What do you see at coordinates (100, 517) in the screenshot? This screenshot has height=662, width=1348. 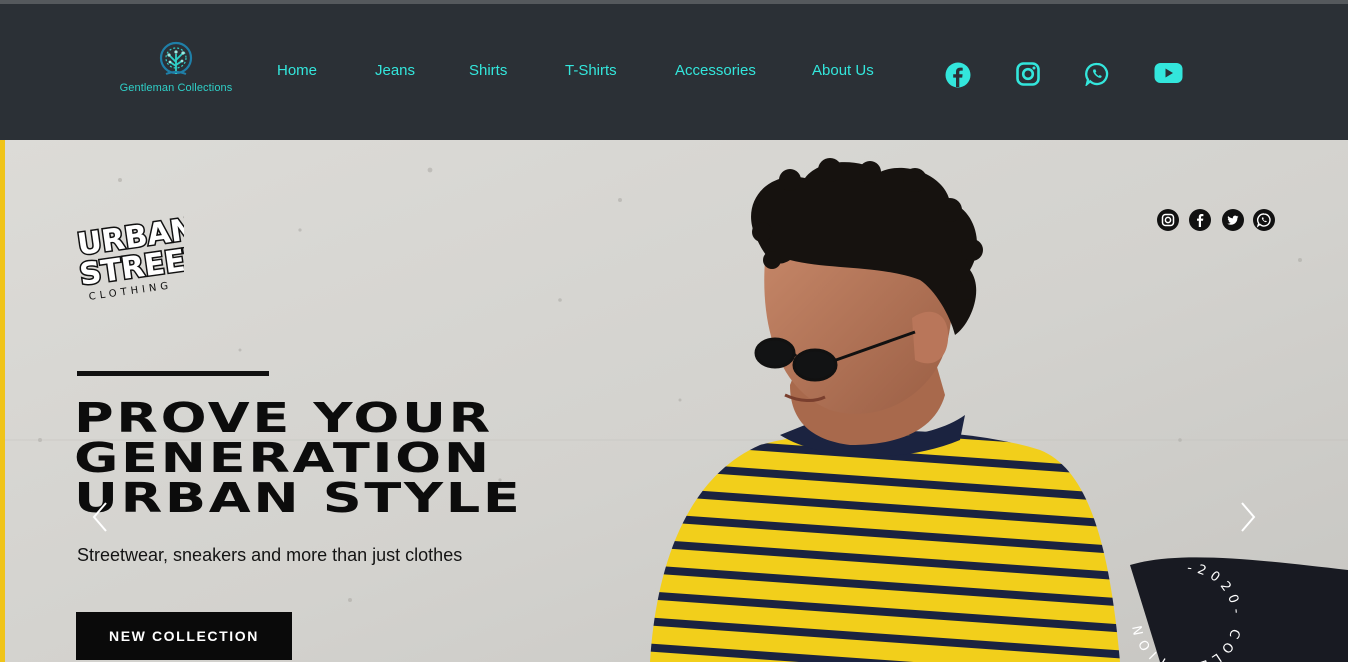 I see `previous-slide-arrow-icon` at bounding box center [100, 517].